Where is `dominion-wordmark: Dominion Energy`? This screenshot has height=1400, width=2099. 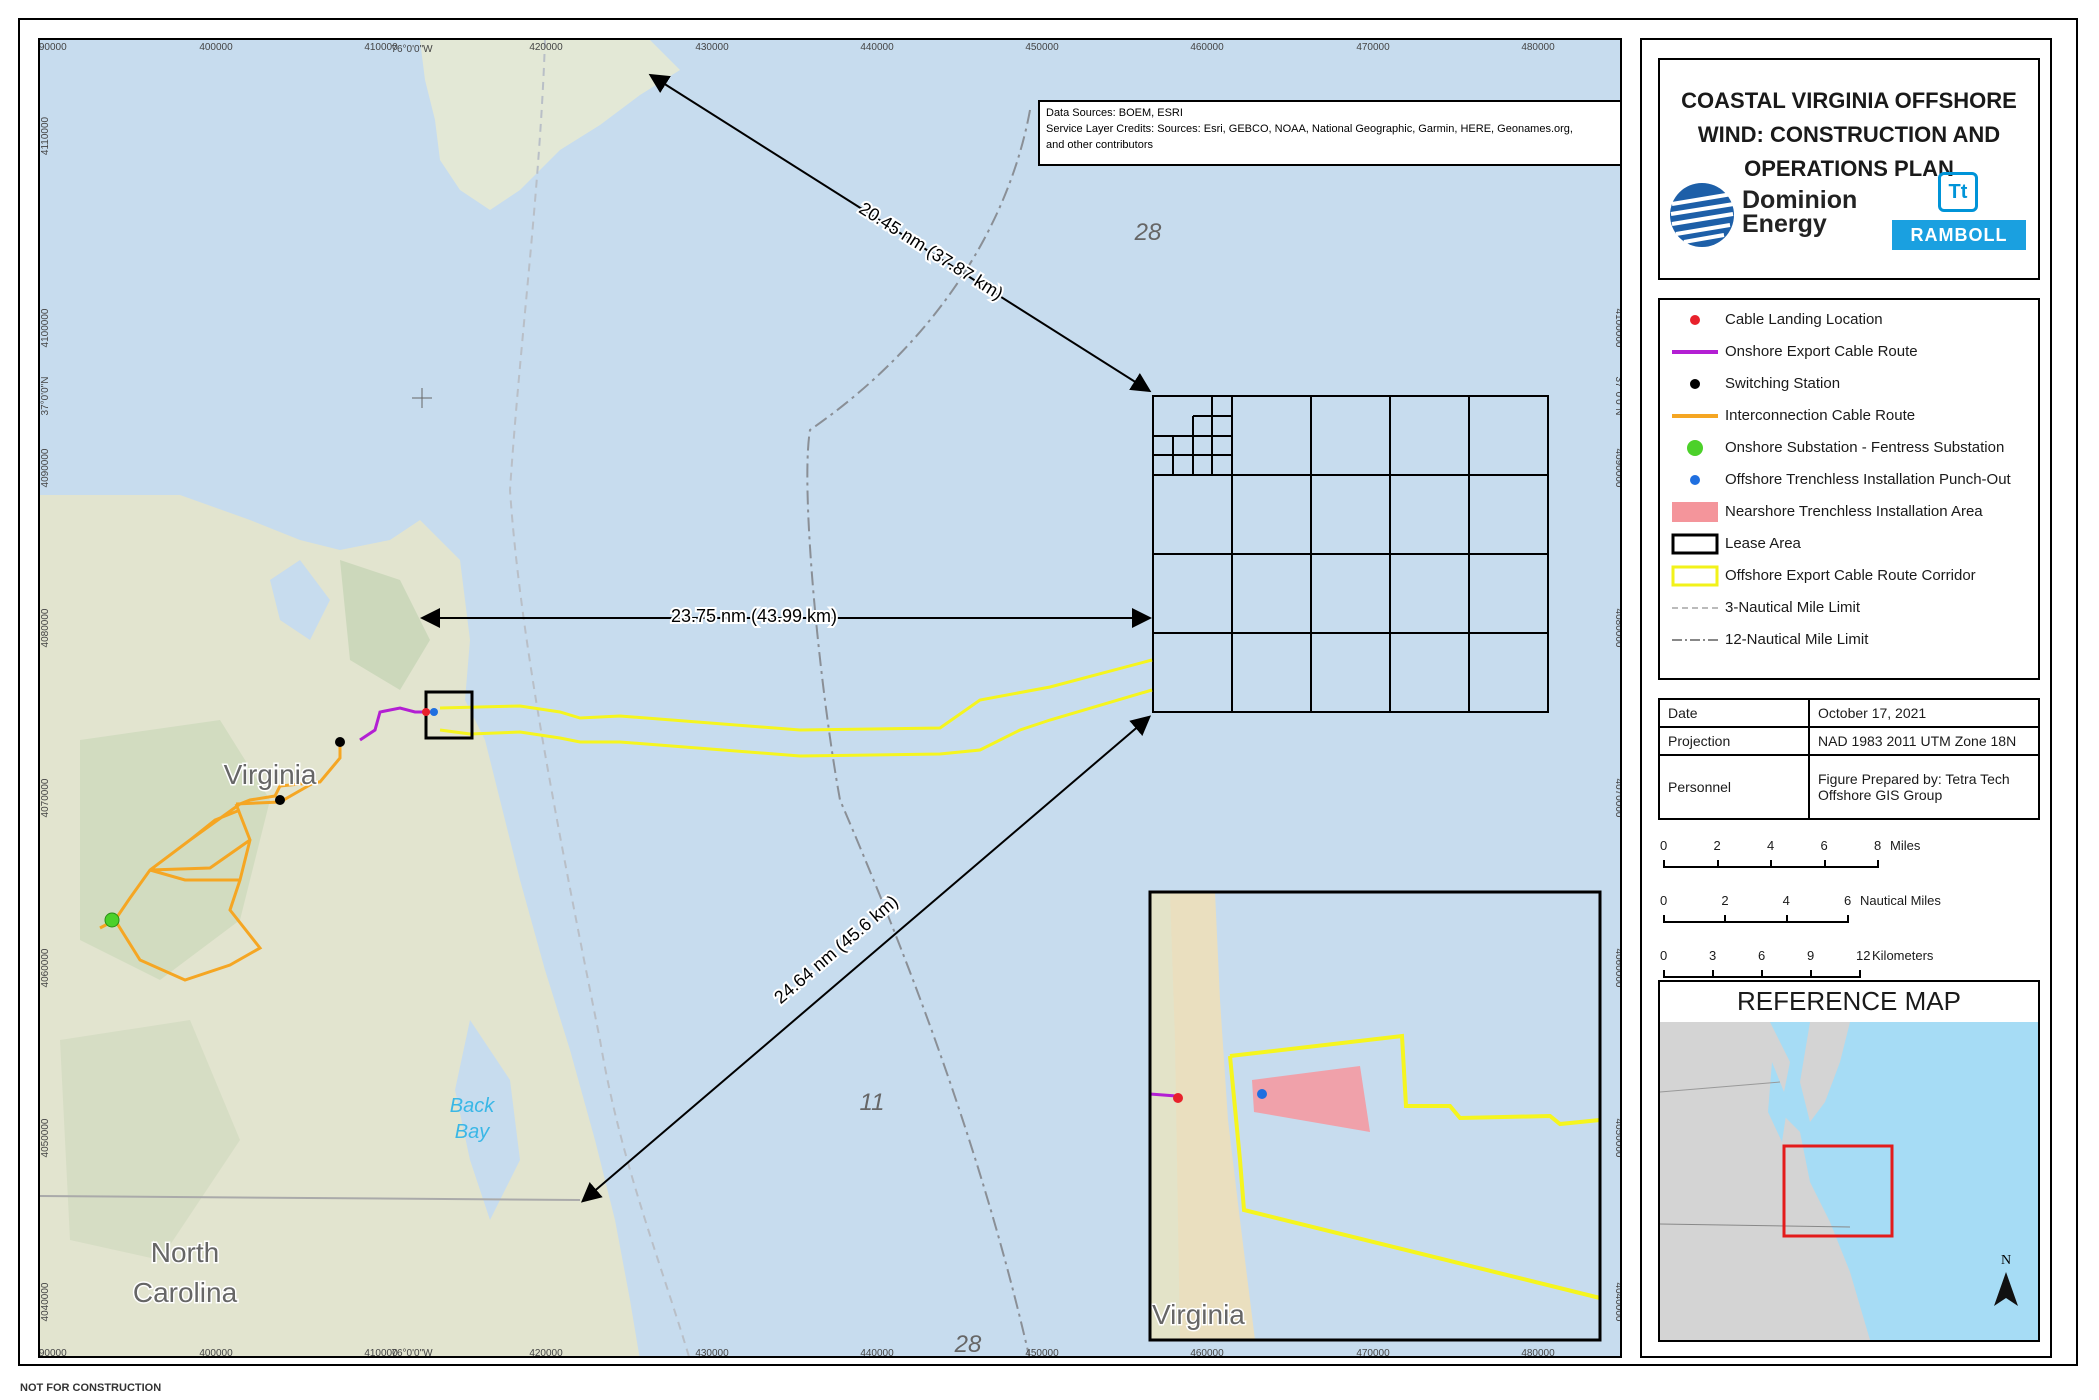
dominion-wordmark: Dominion Energy is located at coordinates (1800, 212).